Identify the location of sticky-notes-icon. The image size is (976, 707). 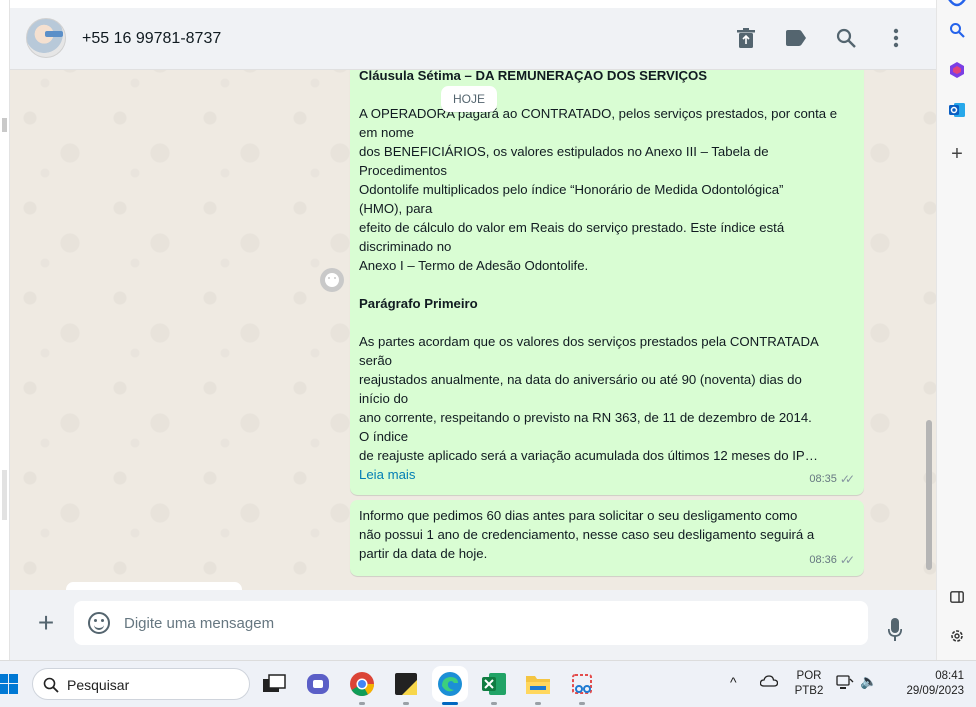
(406, 684).